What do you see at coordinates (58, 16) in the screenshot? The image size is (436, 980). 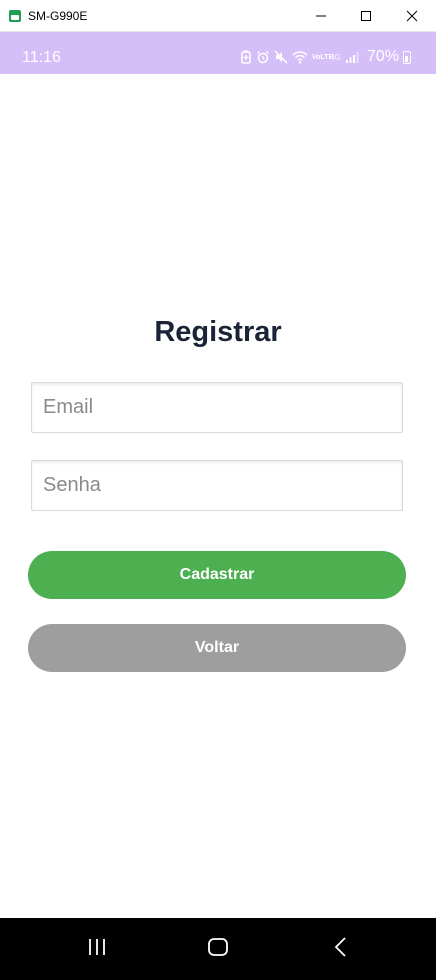 I see `window-title: SM-G990E` at bounding box center [58, 16].